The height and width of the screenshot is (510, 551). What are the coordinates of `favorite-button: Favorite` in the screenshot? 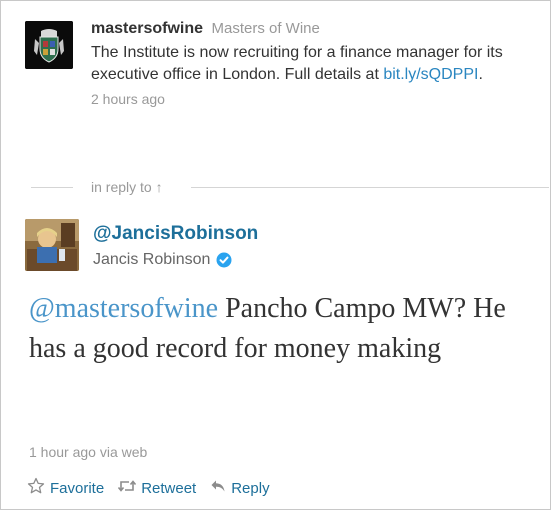 It's located at (65, 488).